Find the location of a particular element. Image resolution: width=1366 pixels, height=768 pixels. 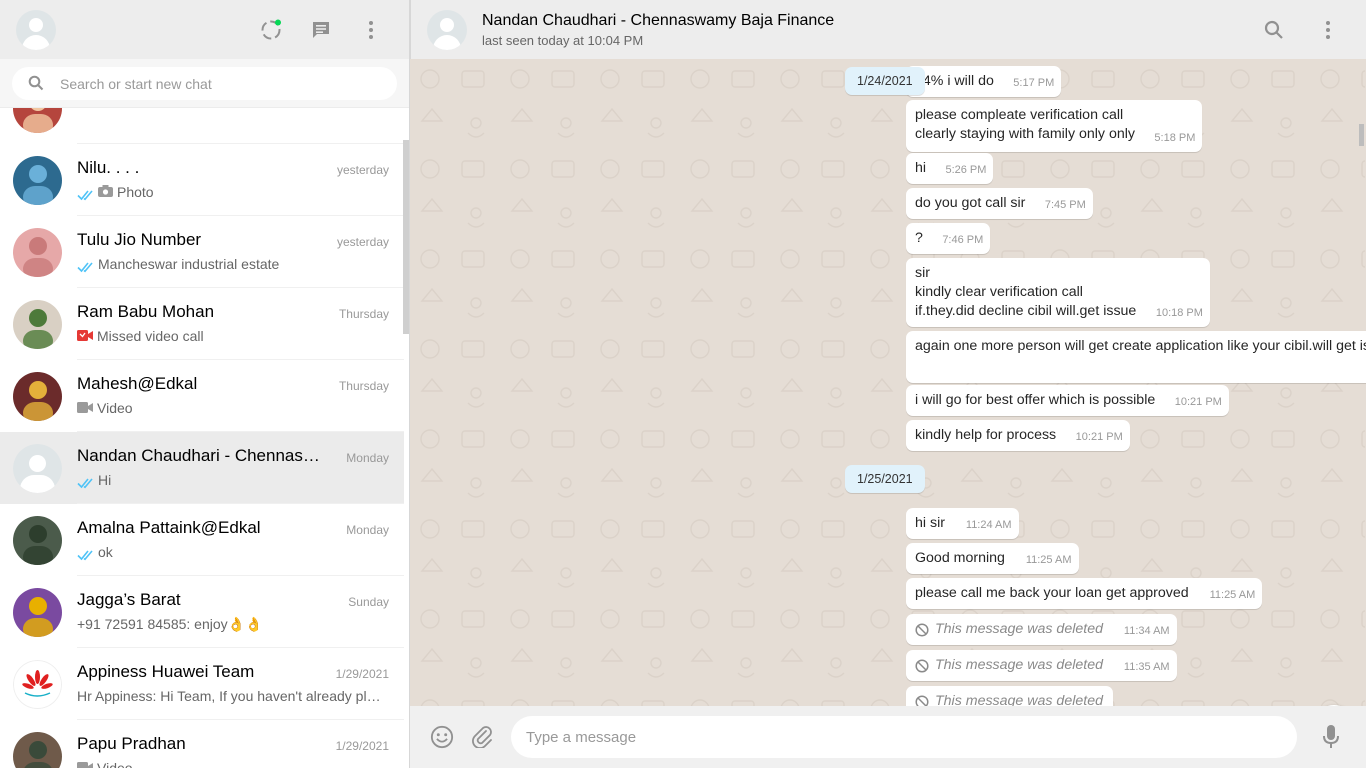

date-divider: 1/25/2021 is located at coordinates (885, 479).